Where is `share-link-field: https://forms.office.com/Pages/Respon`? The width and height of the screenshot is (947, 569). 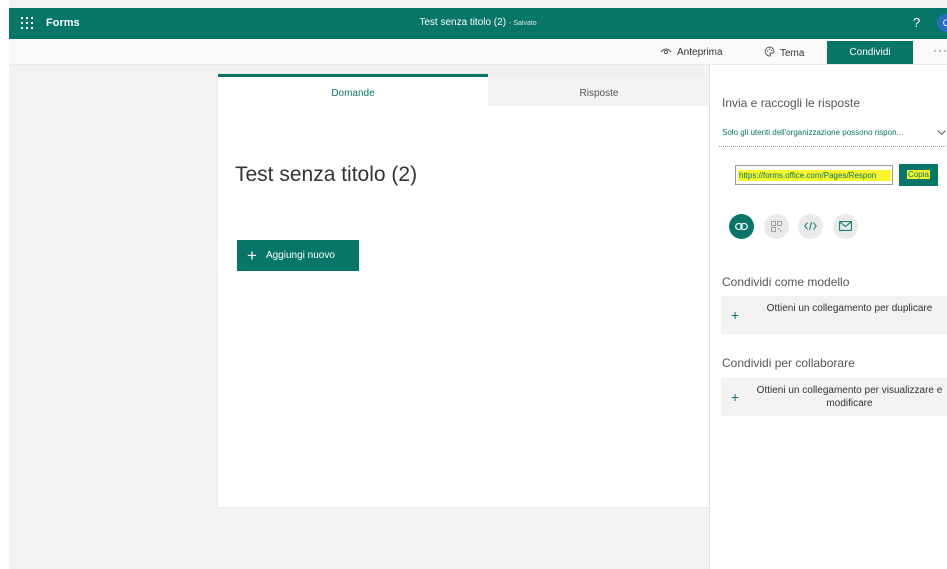 share-link-field: https://forms.office.com/Pages/Respon is located at coordinates (814, 175).